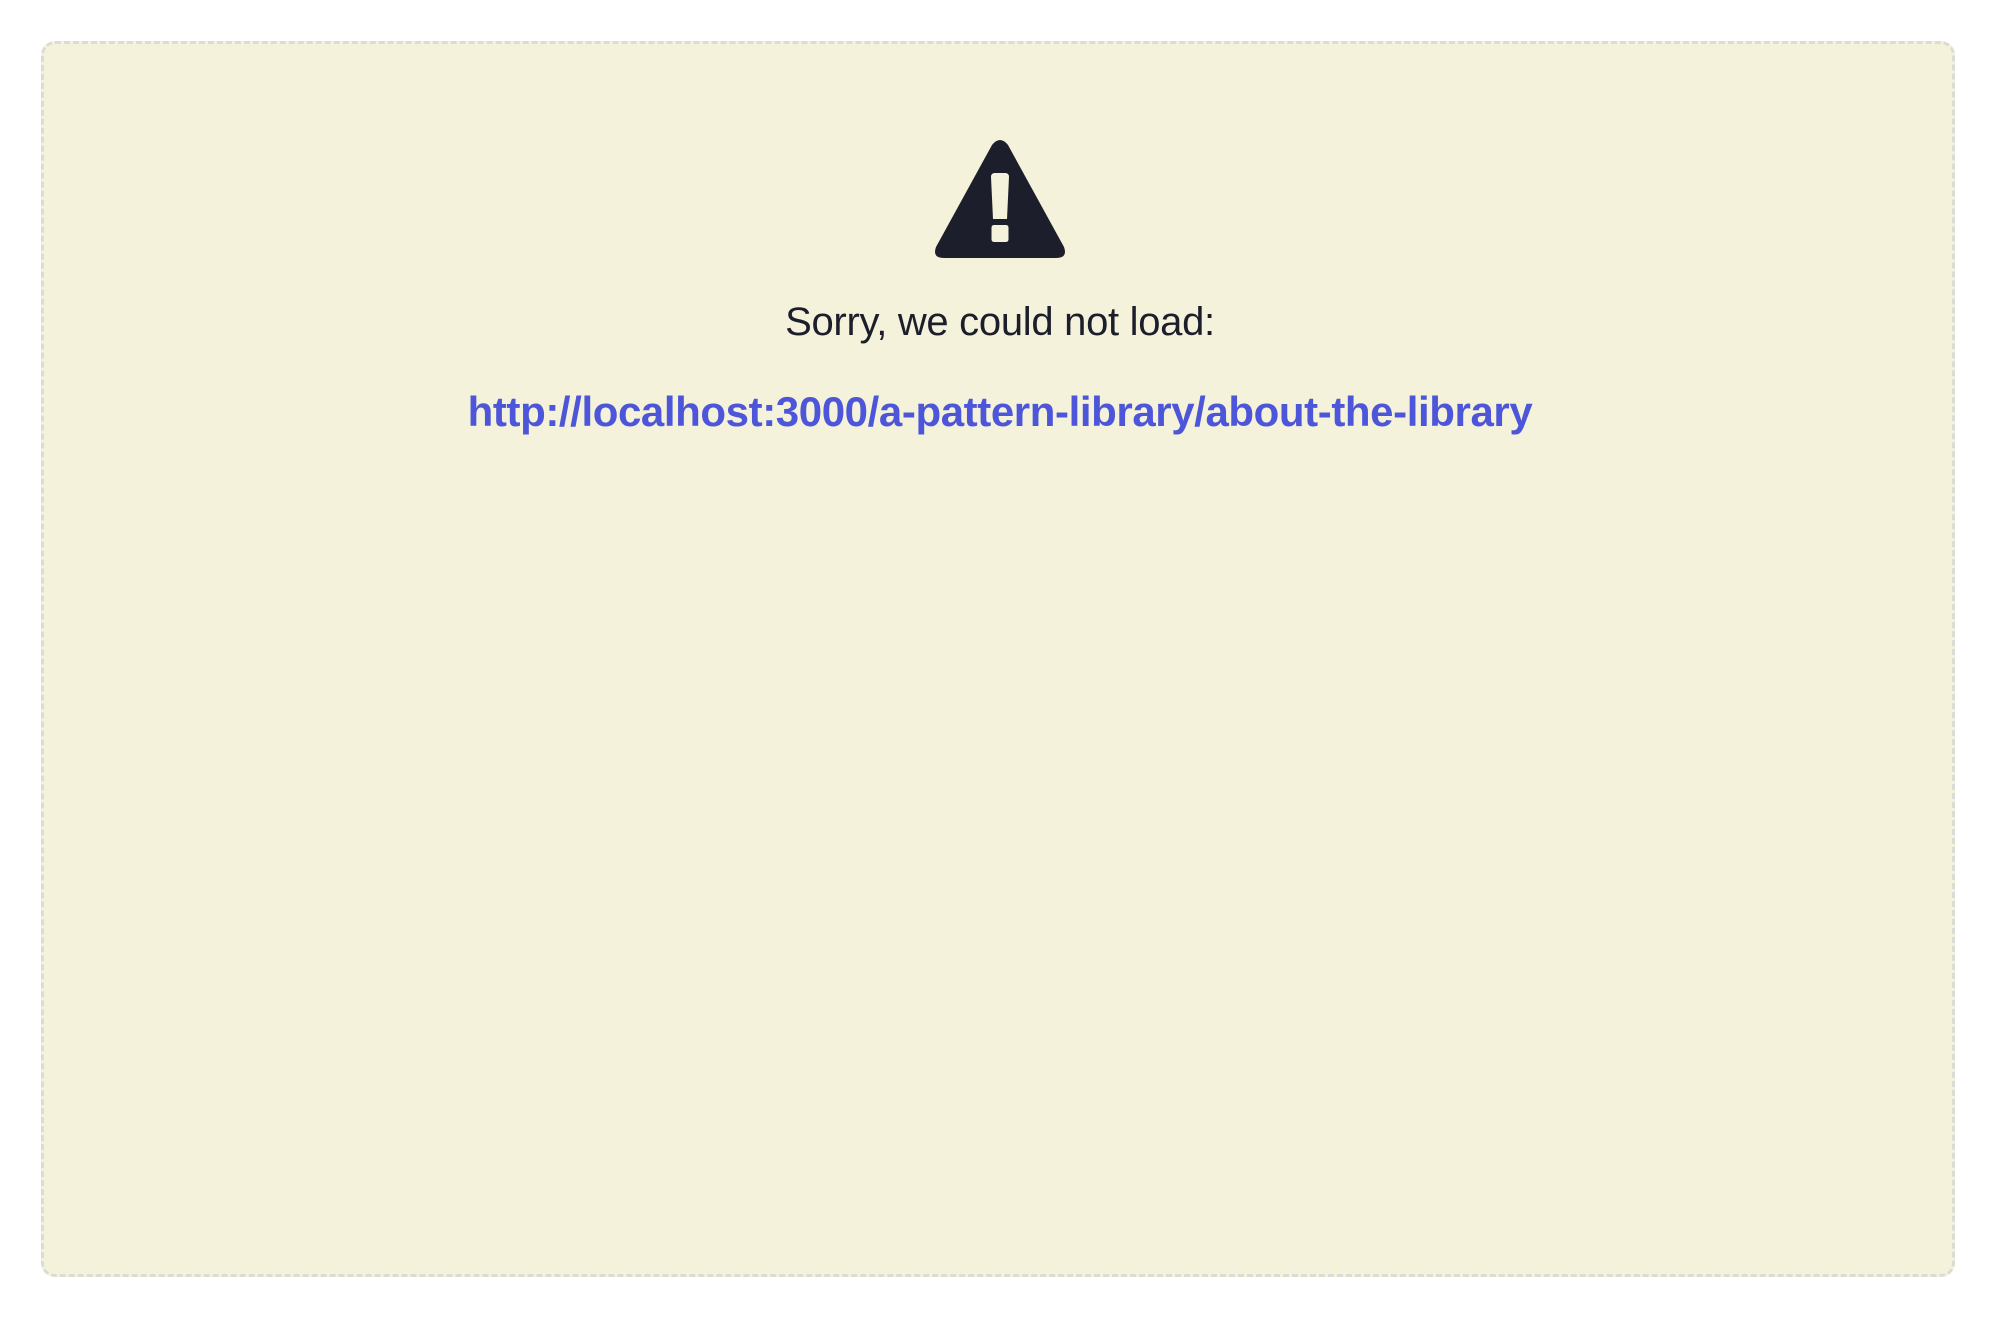 The width and height of the screenshot is (2000, 1320). What do you see at coordinates (1000, 322) in the screenshot?
I see `error-message: Sorry, we could not load:` at bounding box center [1000, 322].